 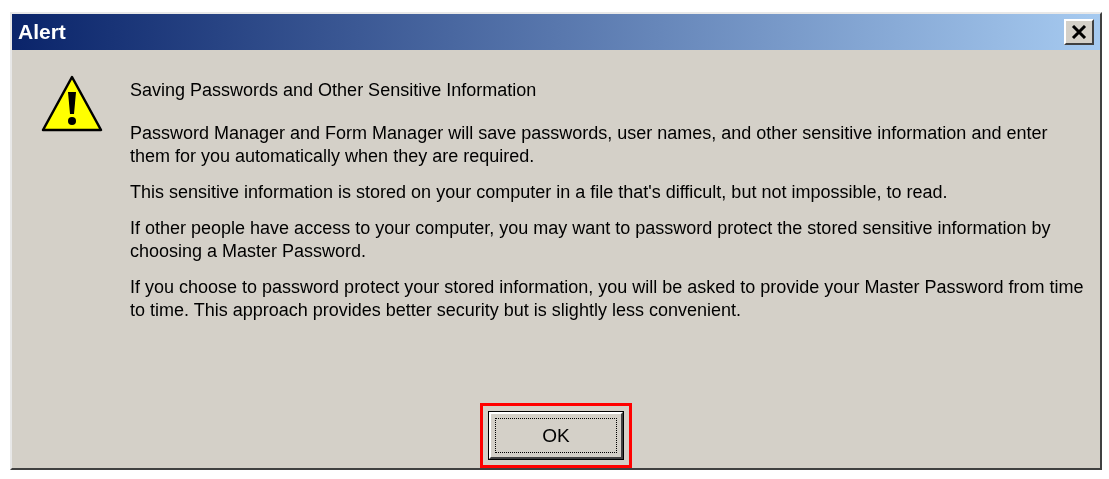 I want to click on window-title: Alert, so click(x=42, y=32).